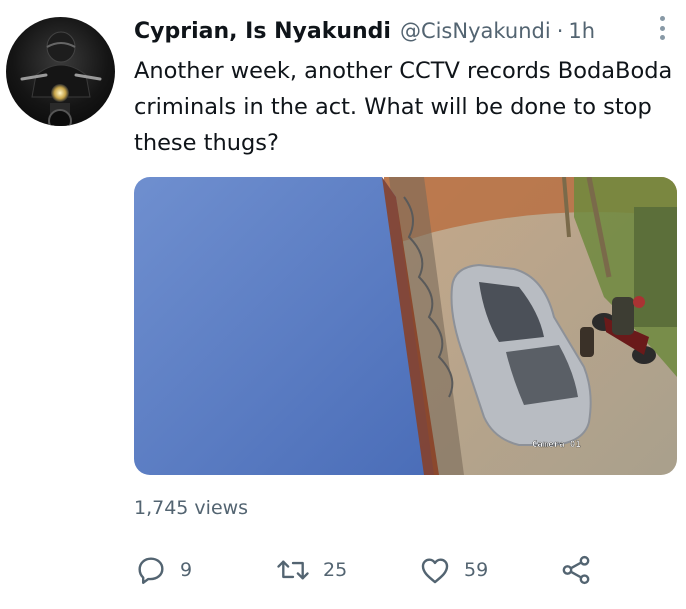 The image size is (686, 609). Describe the element at coordinates (186, 570) in the screenshot. I see `reply-count: 9` at that location.